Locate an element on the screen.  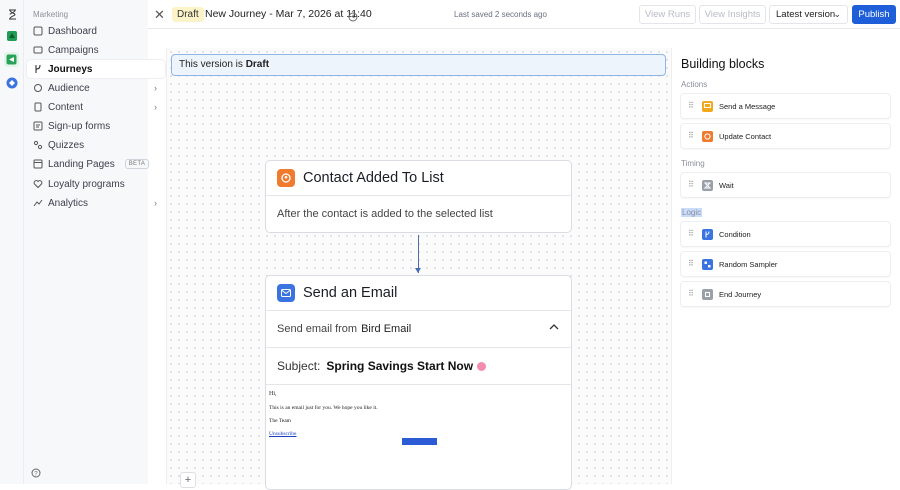
sidebar-item-dashboard: Dashboard is located at coordinates (96, 31).